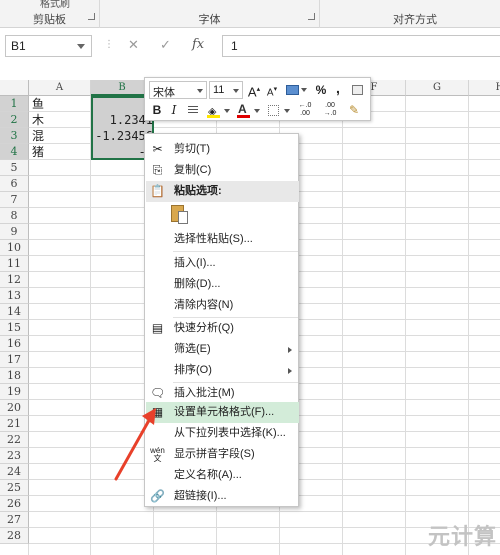 This screenshot has width=500, height=555. I want to click on font-size-box: 11, so click(226, 90).